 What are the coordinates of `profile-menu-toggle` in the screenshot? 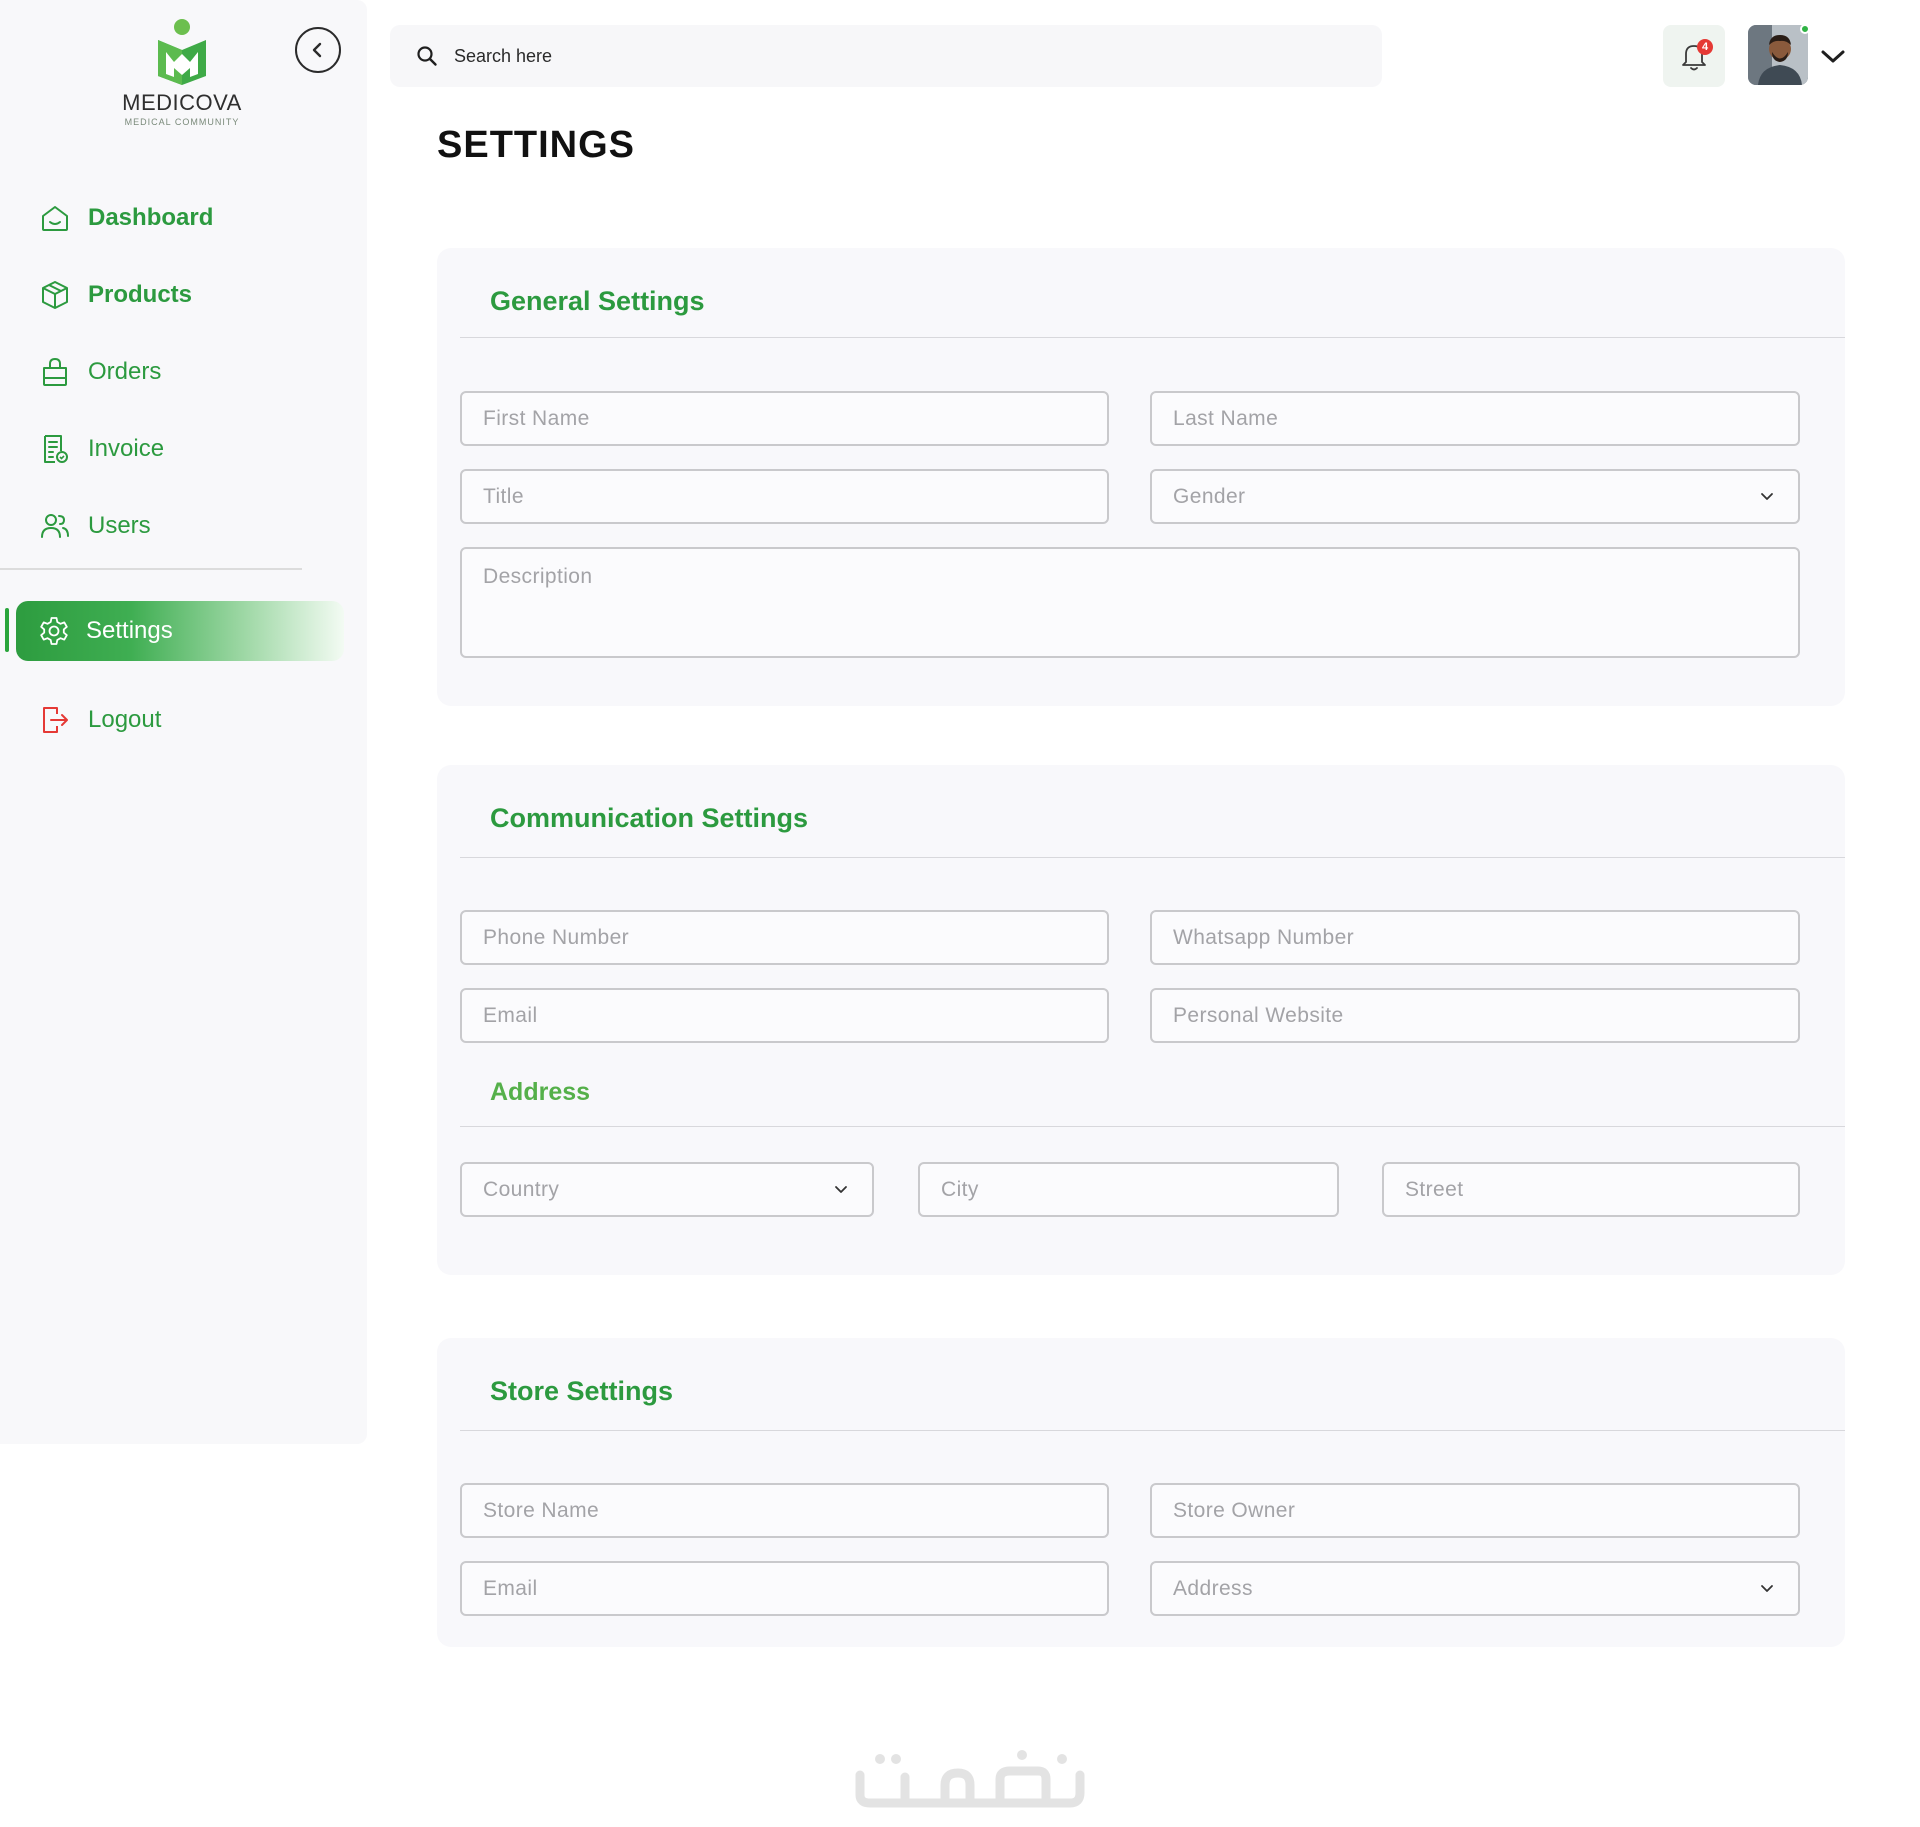 It's located at (1833, 57).